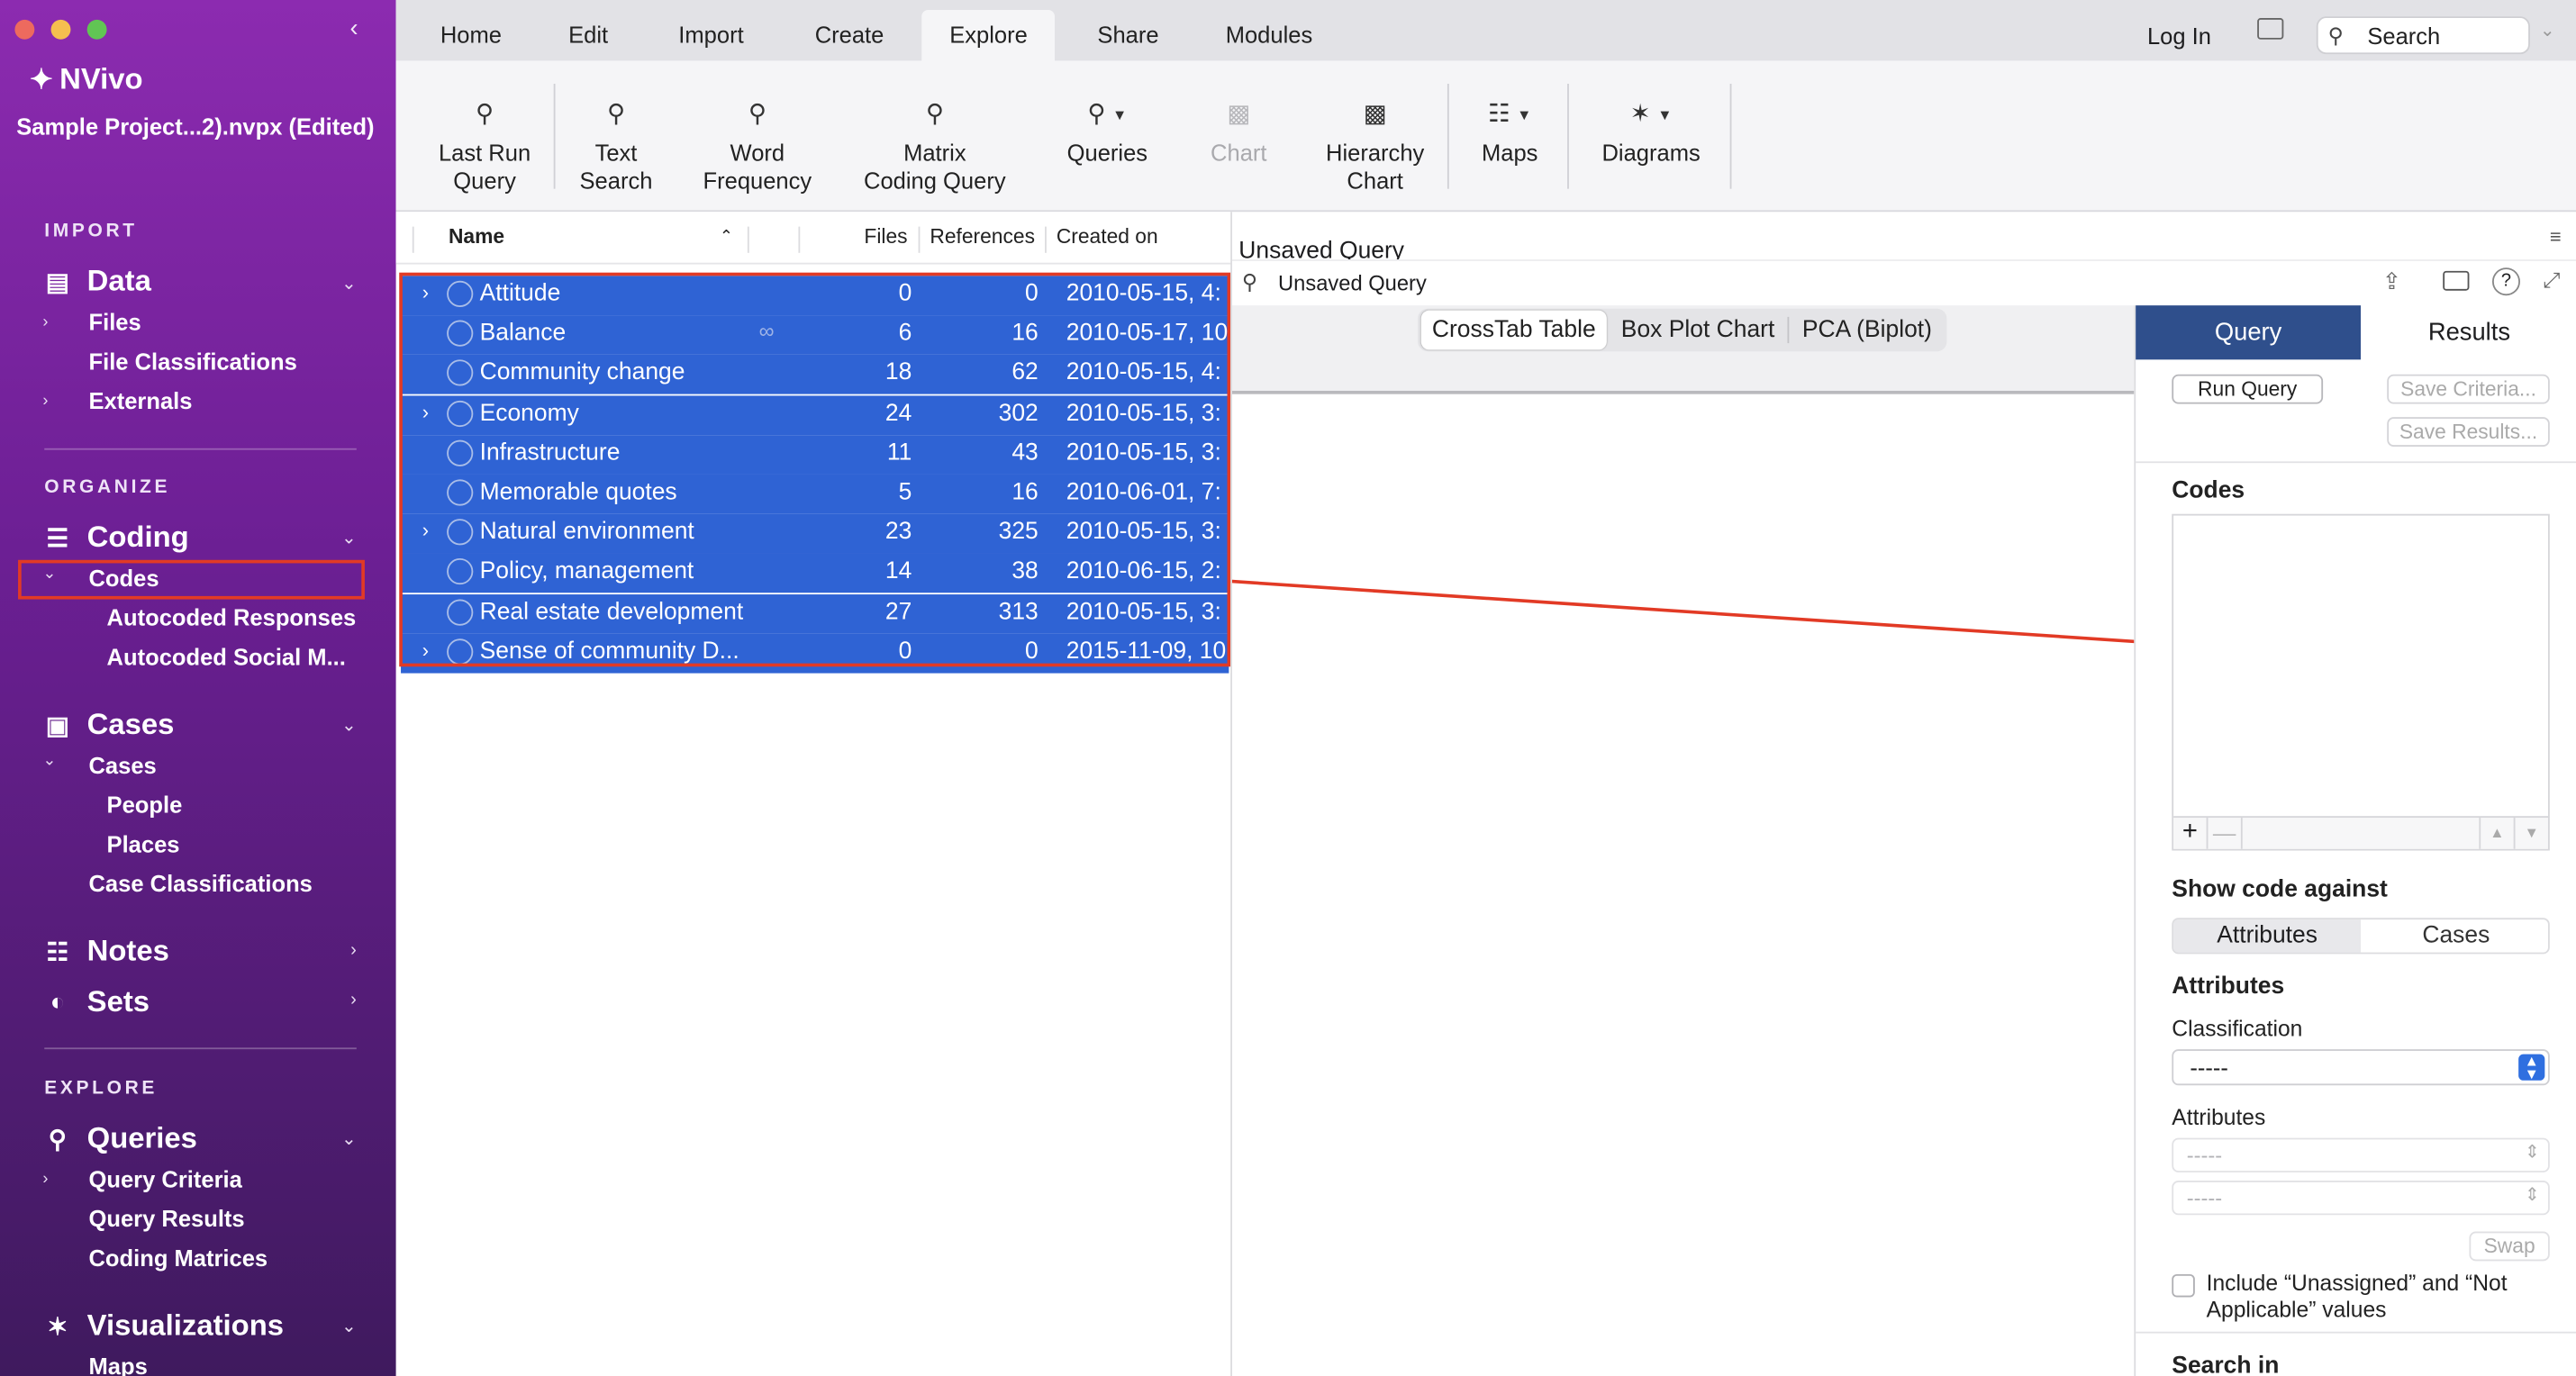 The image size is (2576, 1376). I want to click on detail-toolbar: ⚲ Unsaved Query ⇪ ? ⤢, so click(1904, 282).